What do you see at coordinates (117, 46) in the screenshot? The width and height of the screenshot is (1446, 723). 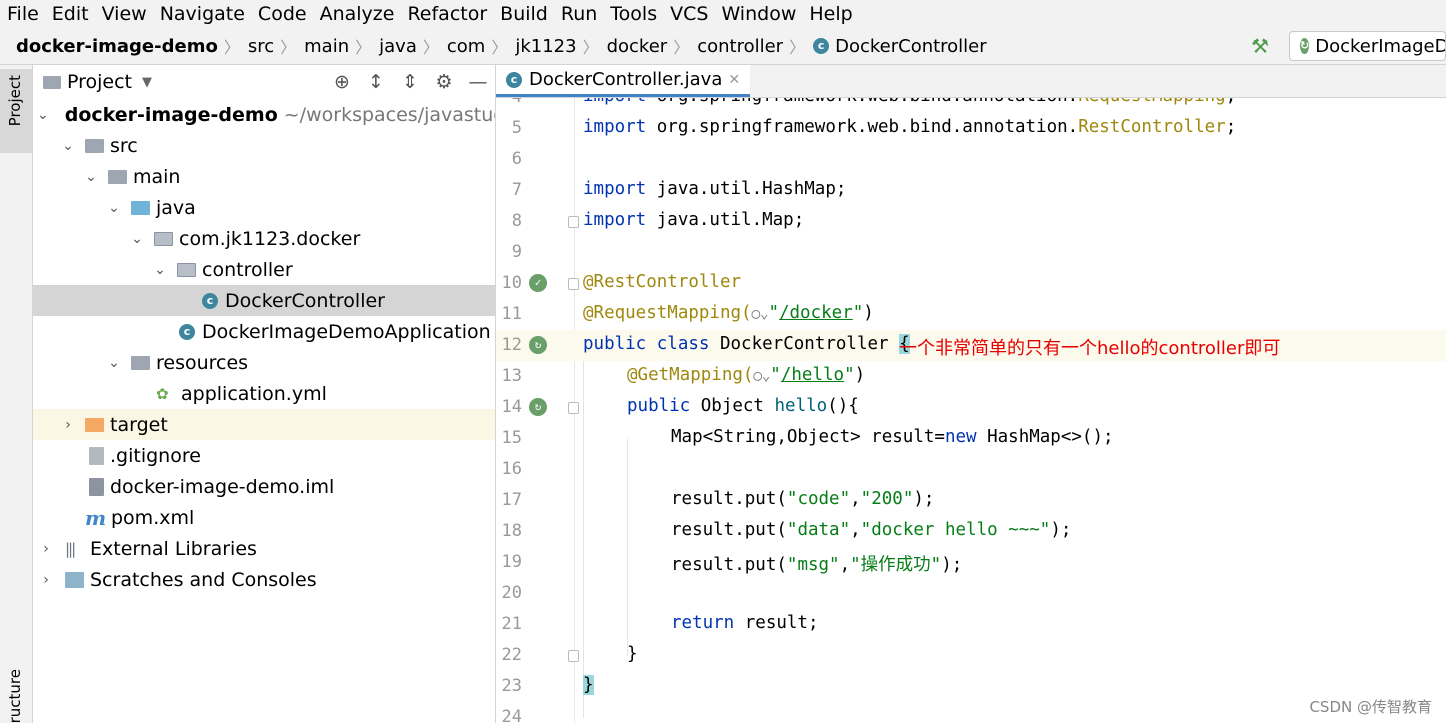 I see `breadcrumb-project: docker-image-demo` at bounding box center [117, 46].